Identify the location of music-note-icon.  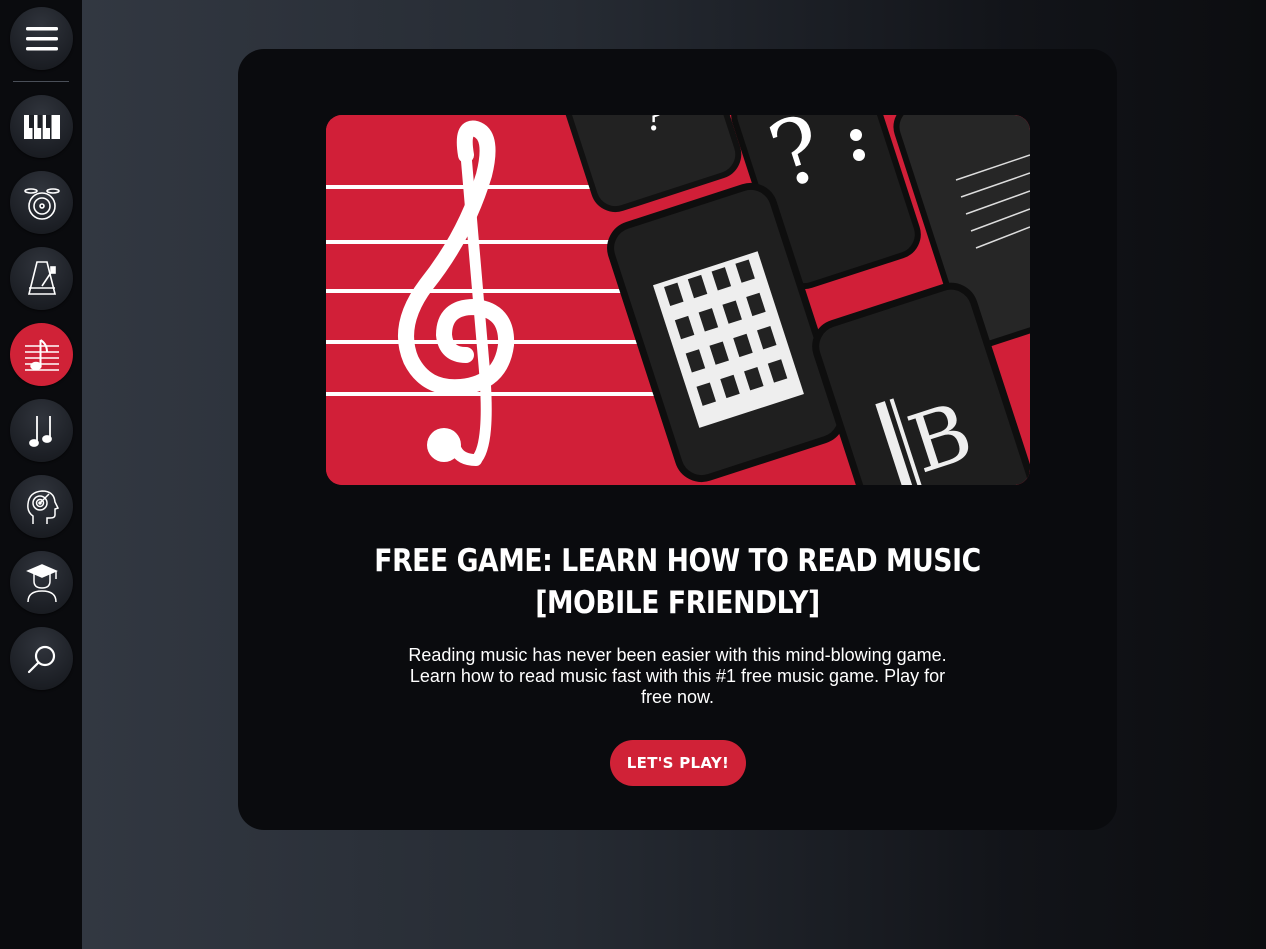
(40, 431).